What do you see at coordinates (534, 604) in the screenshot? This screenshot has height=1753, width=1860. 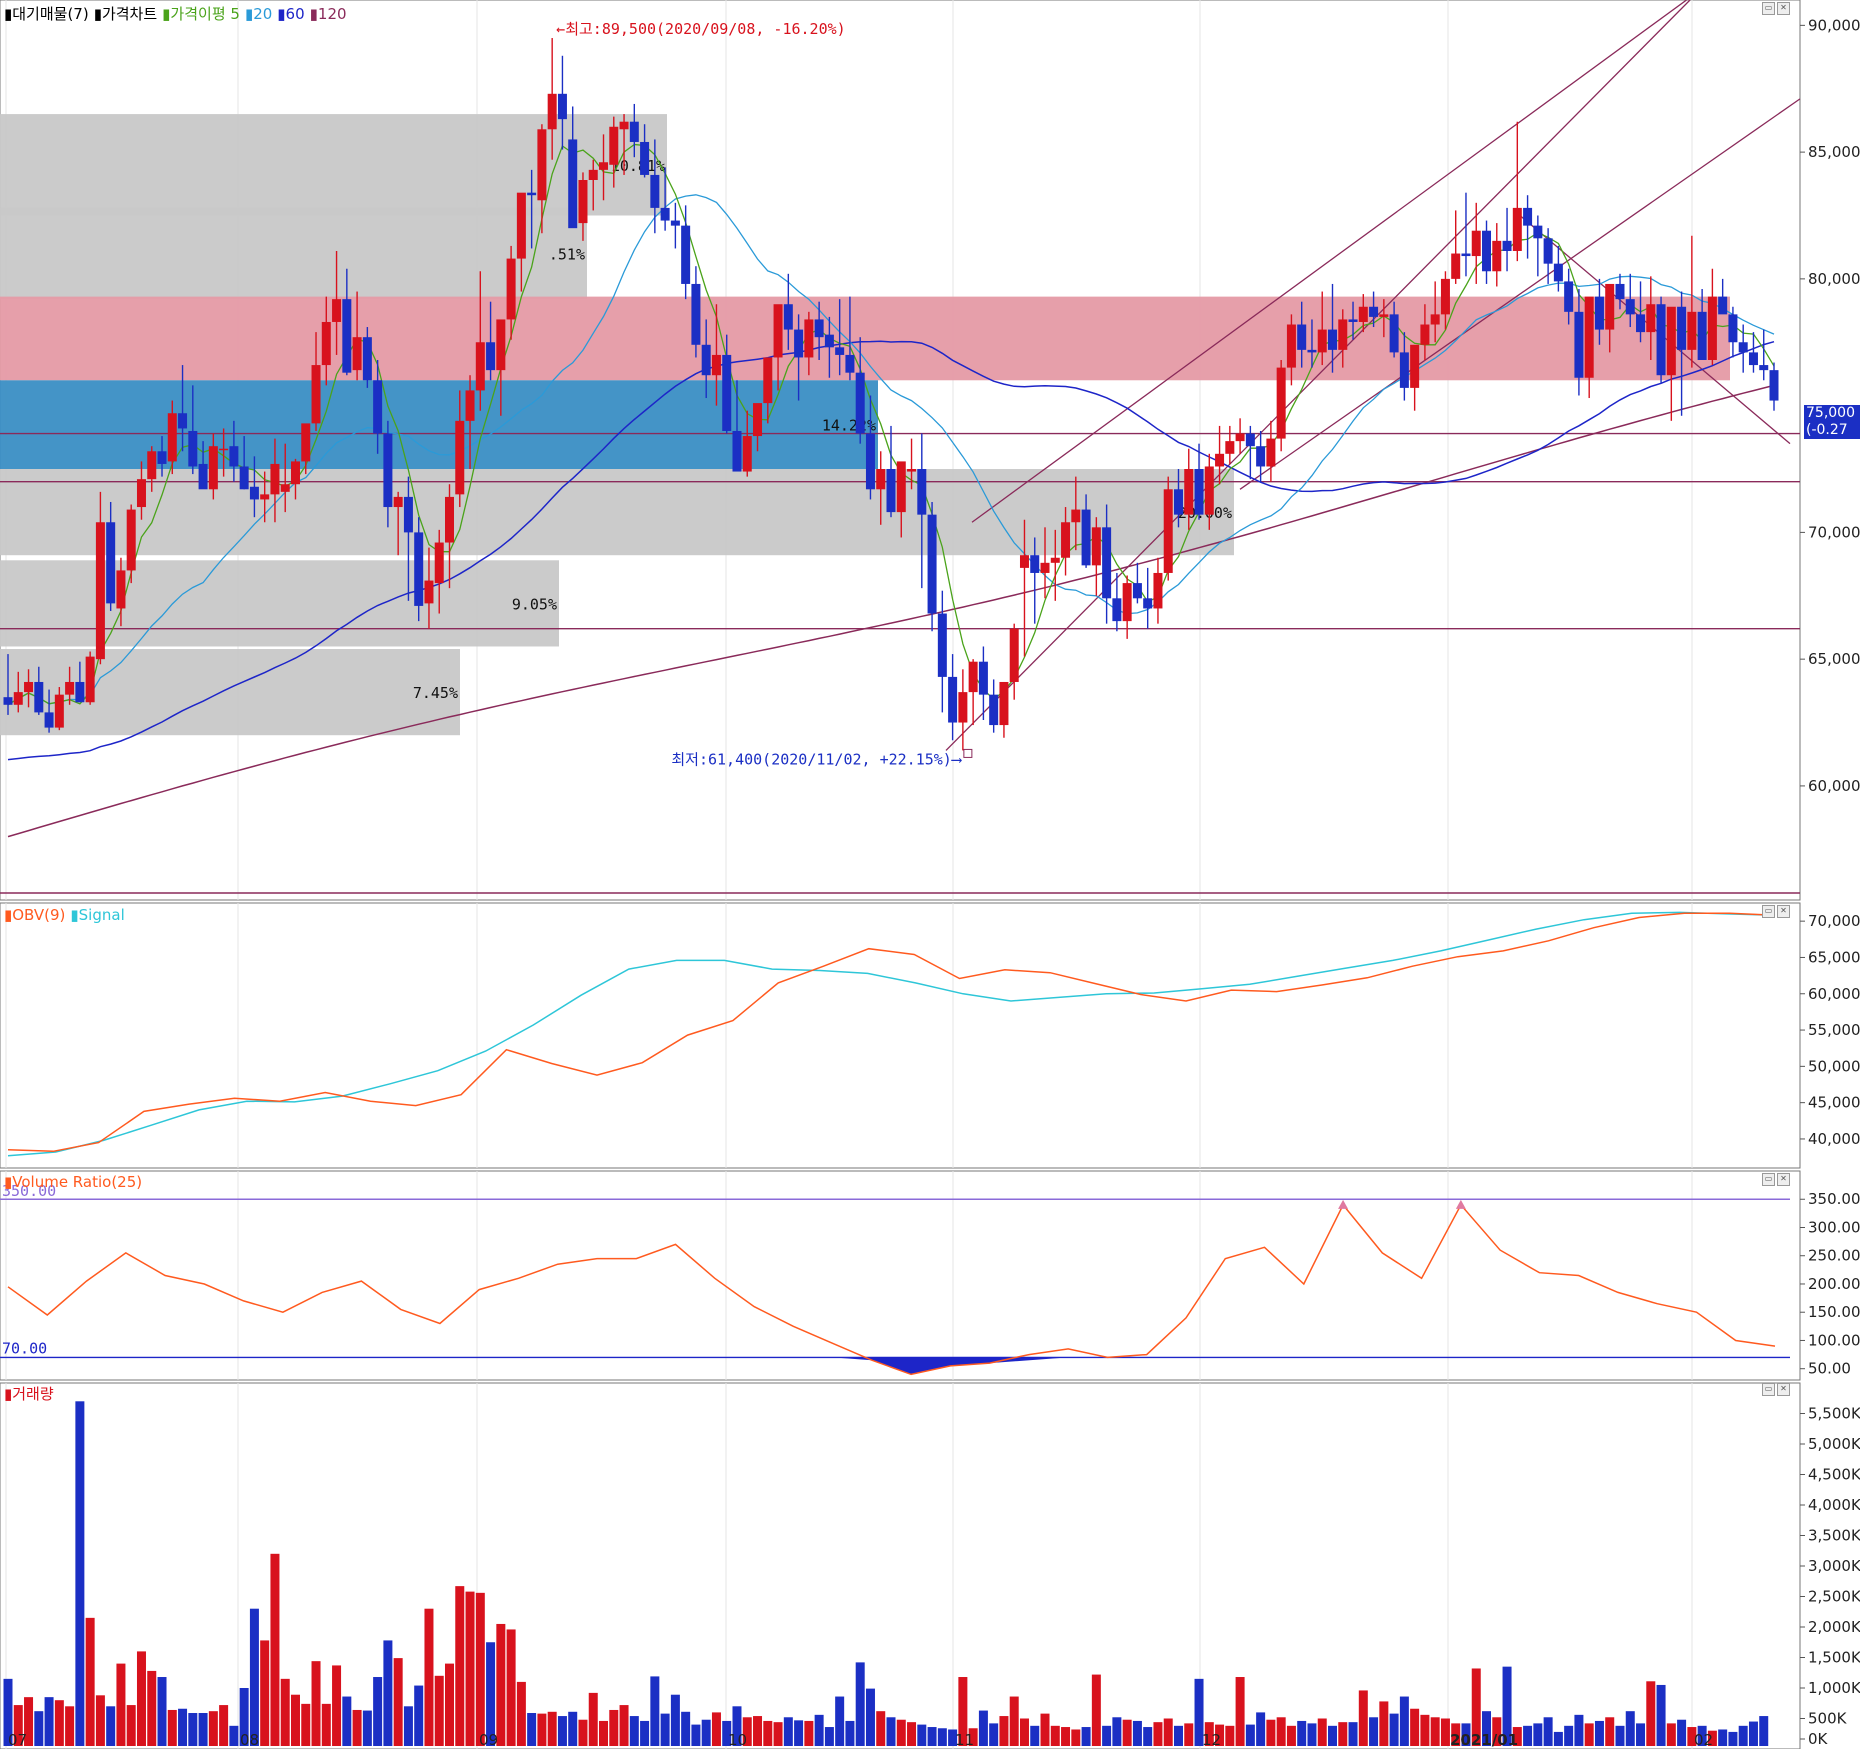 I see `supply-zone-label: 9.05%` at bounding box center [534, 604].